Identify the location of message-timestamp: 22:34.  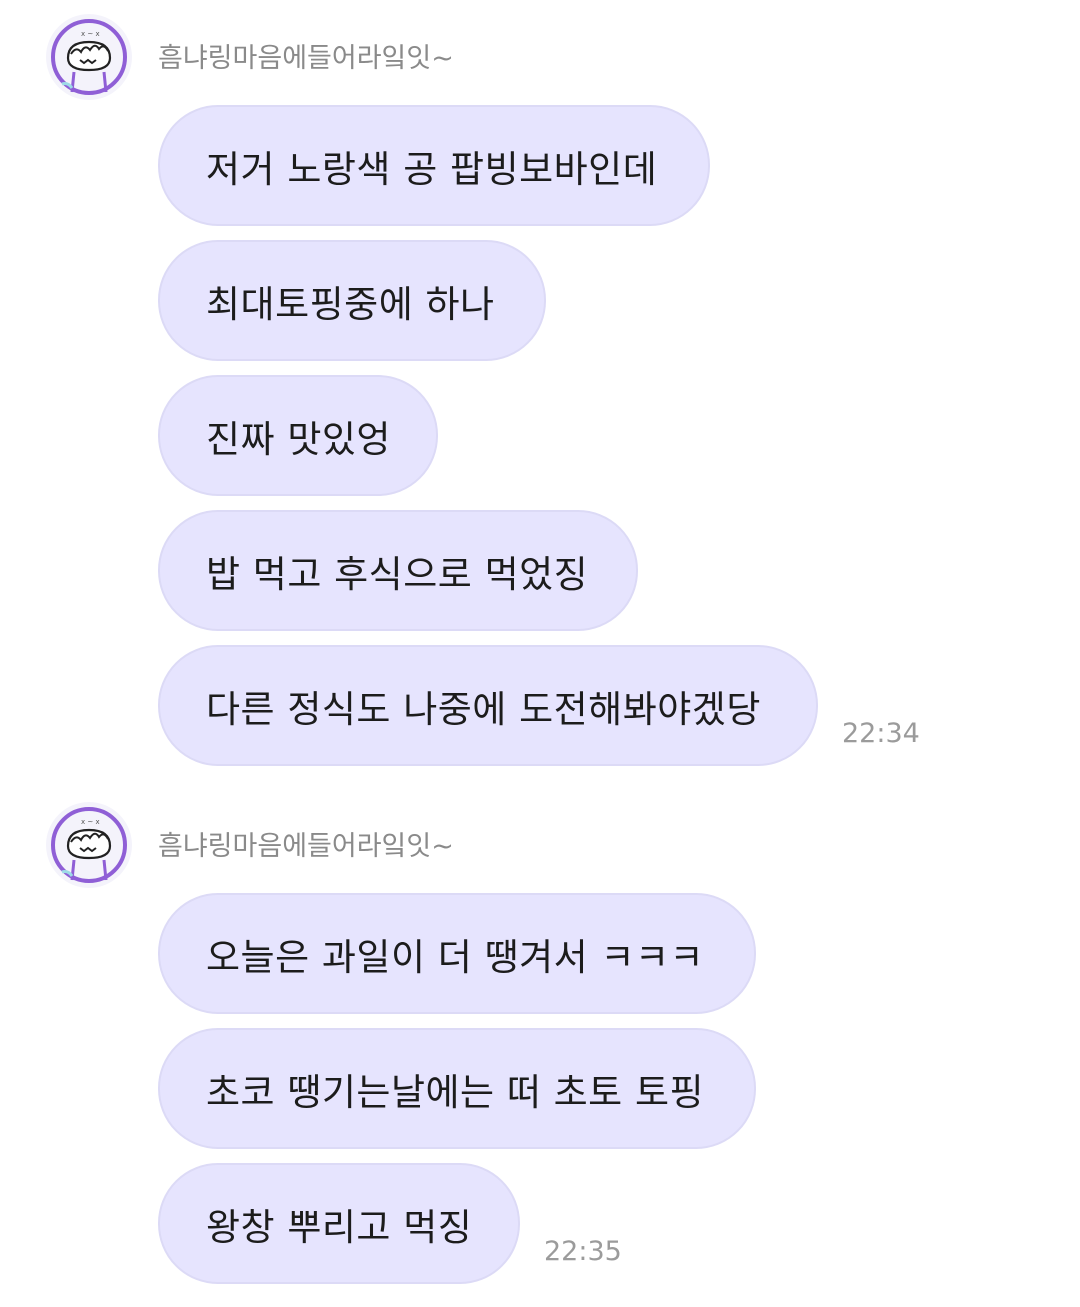
(881, 733).